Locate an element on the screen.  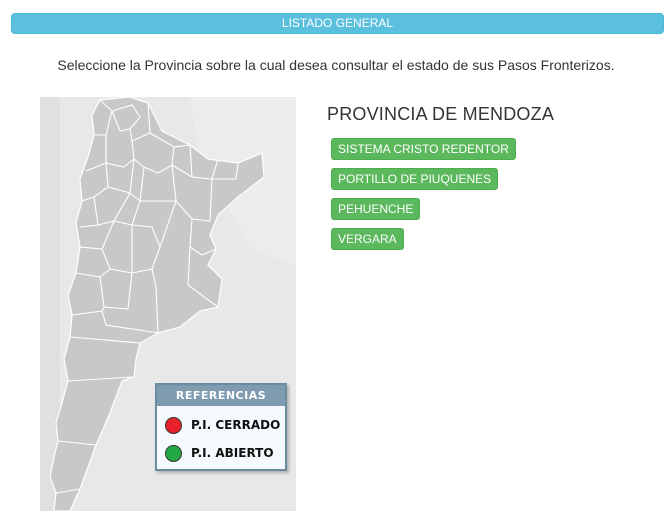
pass-button-cristo-redentor: SISTEMA CRISTO REDENTOR is located at coordinates (423, 149).